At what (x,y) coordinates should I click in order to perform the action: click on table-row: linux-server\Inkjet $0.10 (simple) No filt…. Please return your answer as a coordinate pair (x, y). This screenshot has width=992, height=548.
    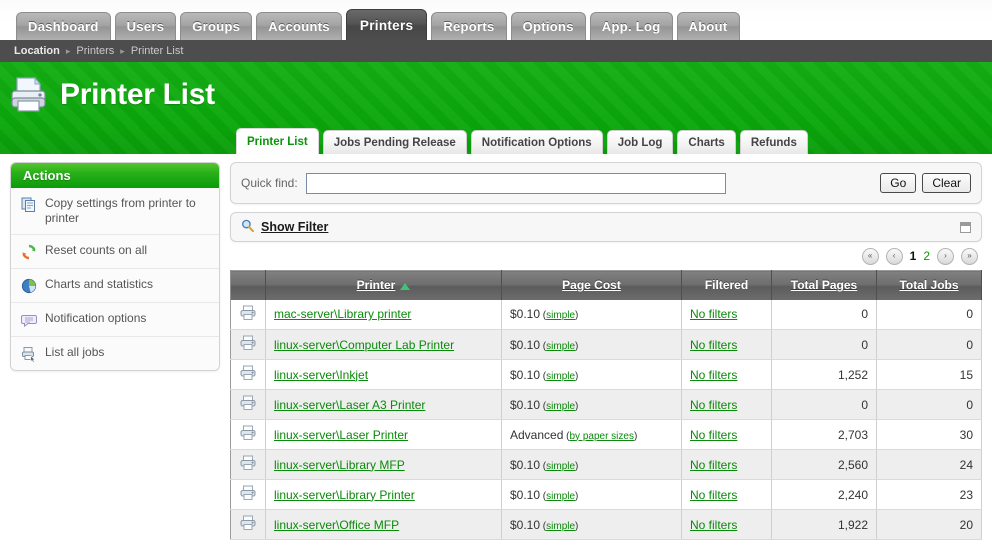
    Looking at the image, I should click on (606, 374).